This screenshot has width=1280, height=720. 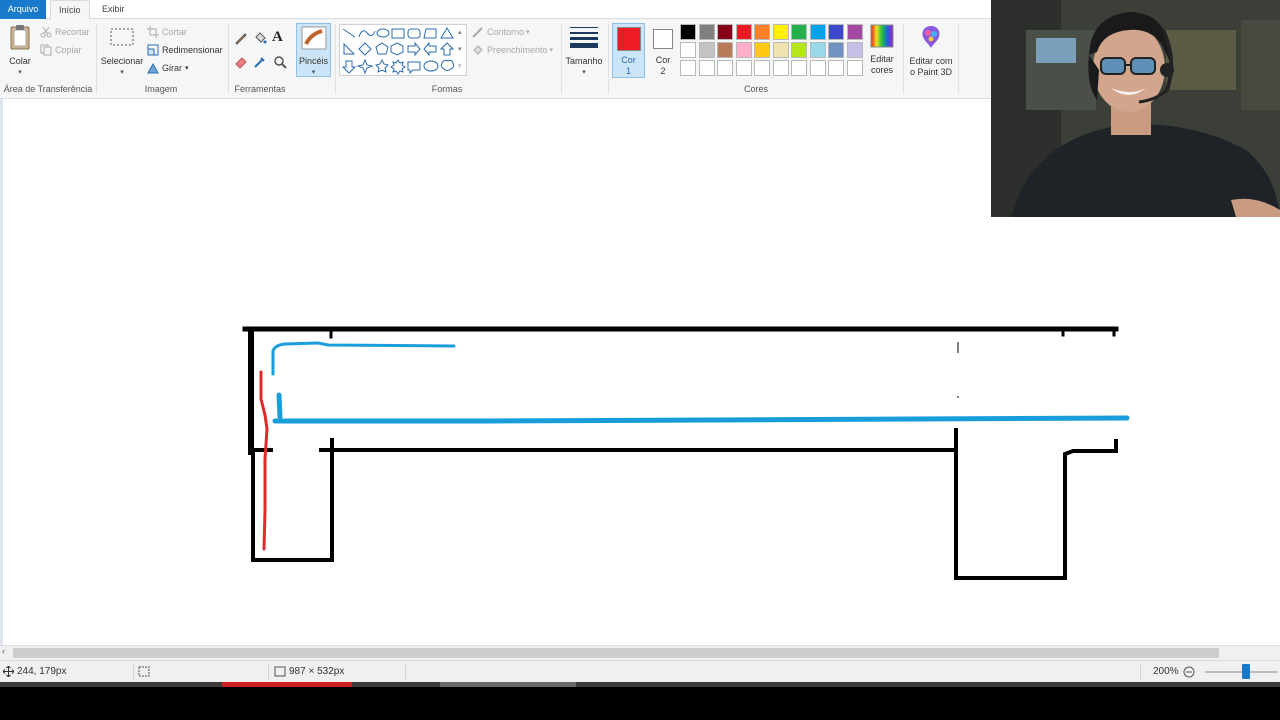 I want to click on copy-button: Copiar, so click(x=61, y=50).